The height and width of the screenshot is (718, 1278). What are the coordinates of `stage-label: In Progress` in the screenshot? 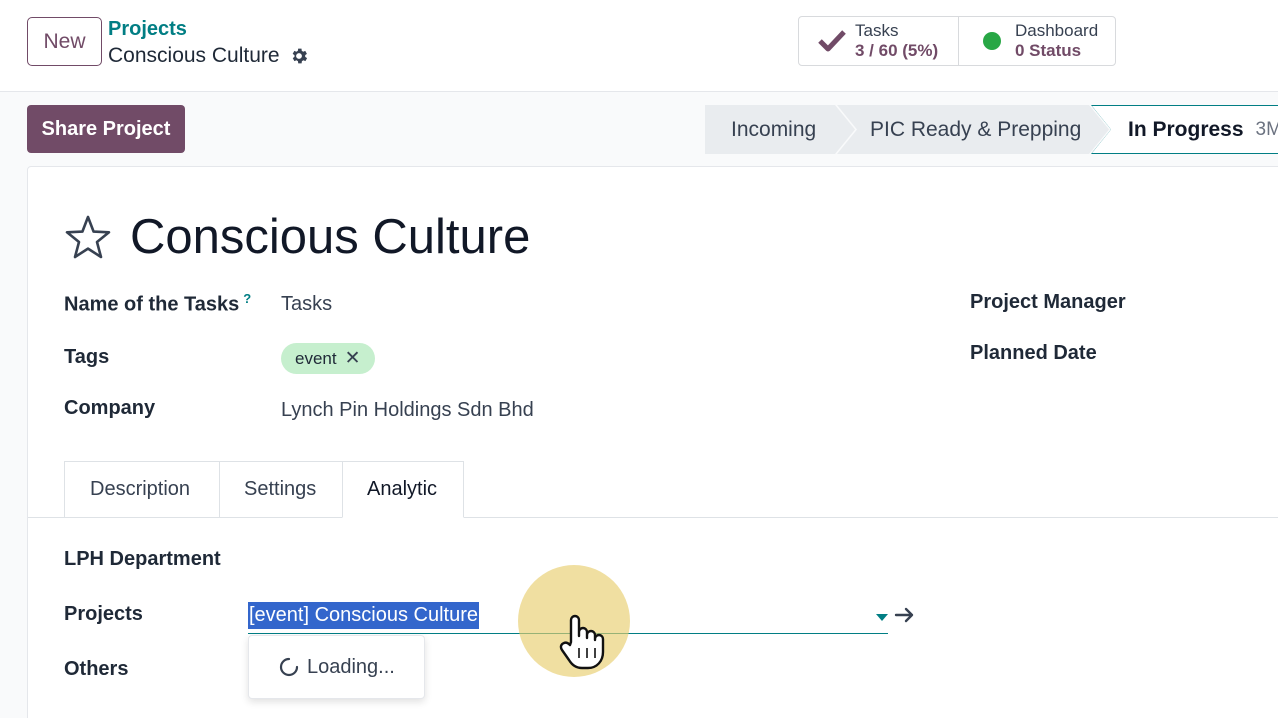 It's located at (1186, 129).